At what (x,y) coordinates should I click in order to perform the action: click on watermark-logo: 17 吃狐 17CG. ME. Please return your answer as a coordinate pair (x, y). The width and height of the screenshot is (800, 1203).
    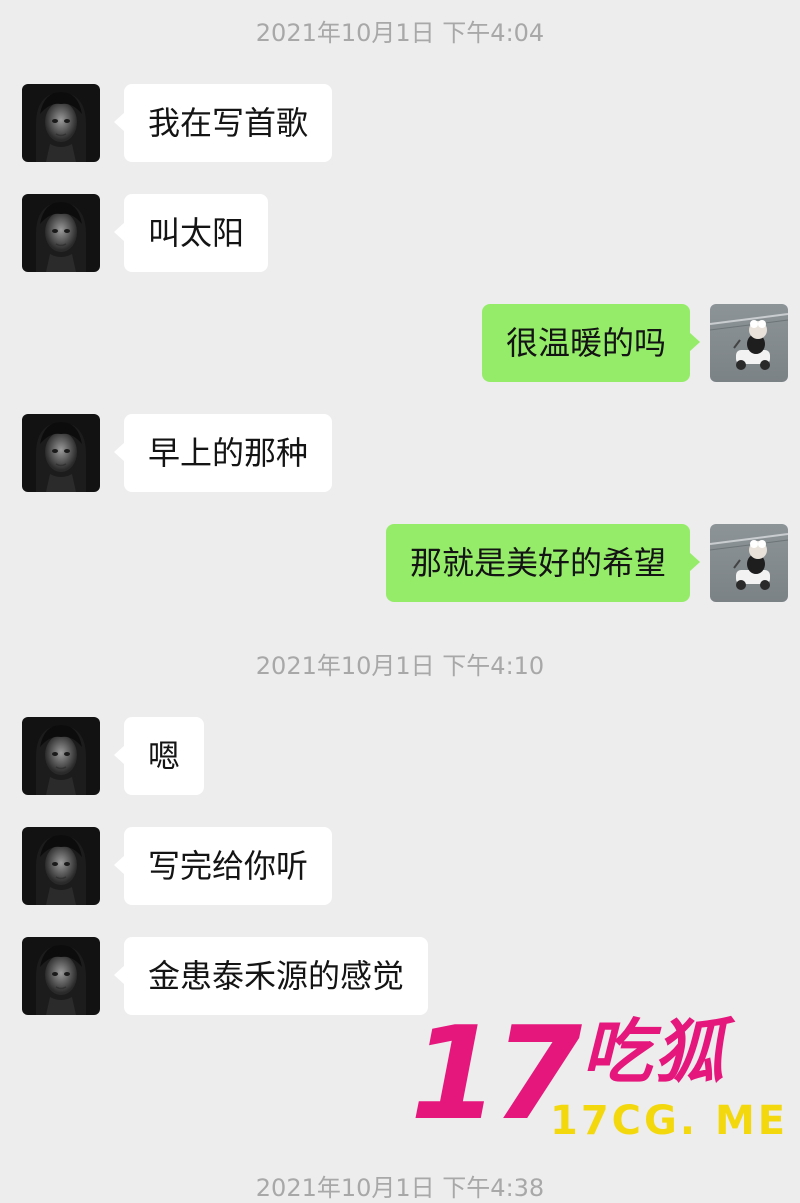
    Looking at the image, I should click on (605, 1080).